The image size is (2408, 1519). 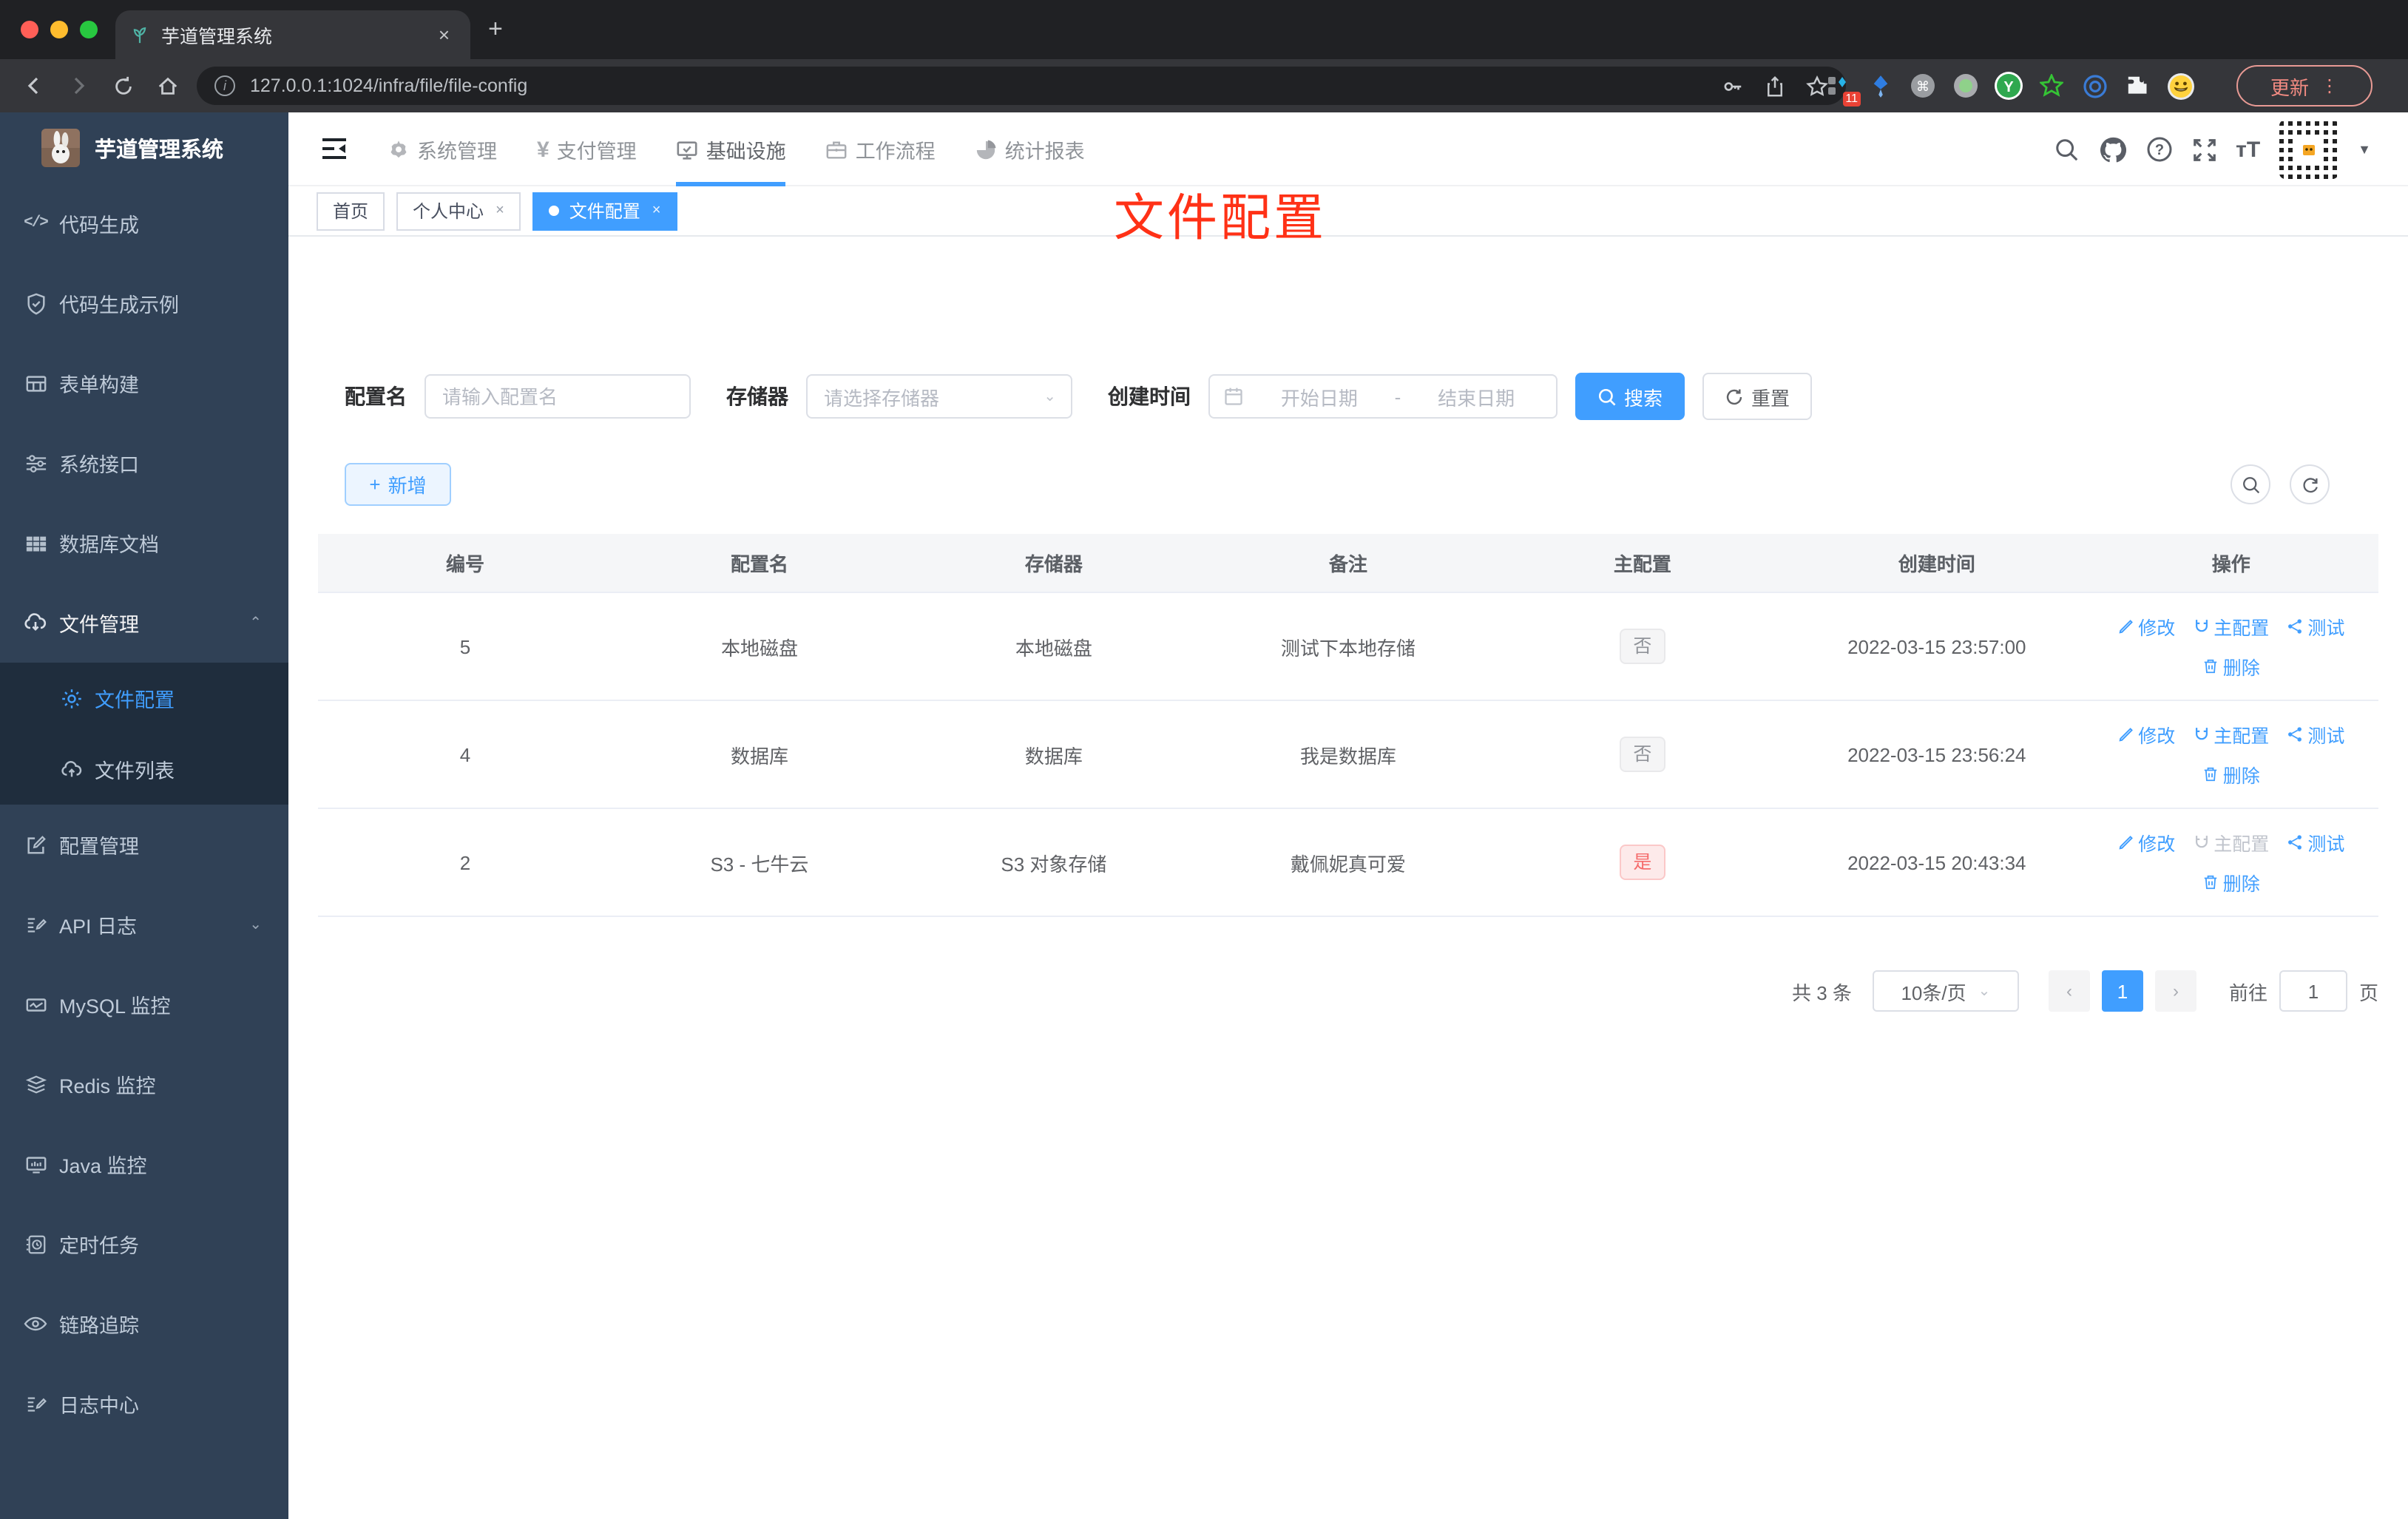 I want to click on table-grid-icon, so click(x=35, y=543).